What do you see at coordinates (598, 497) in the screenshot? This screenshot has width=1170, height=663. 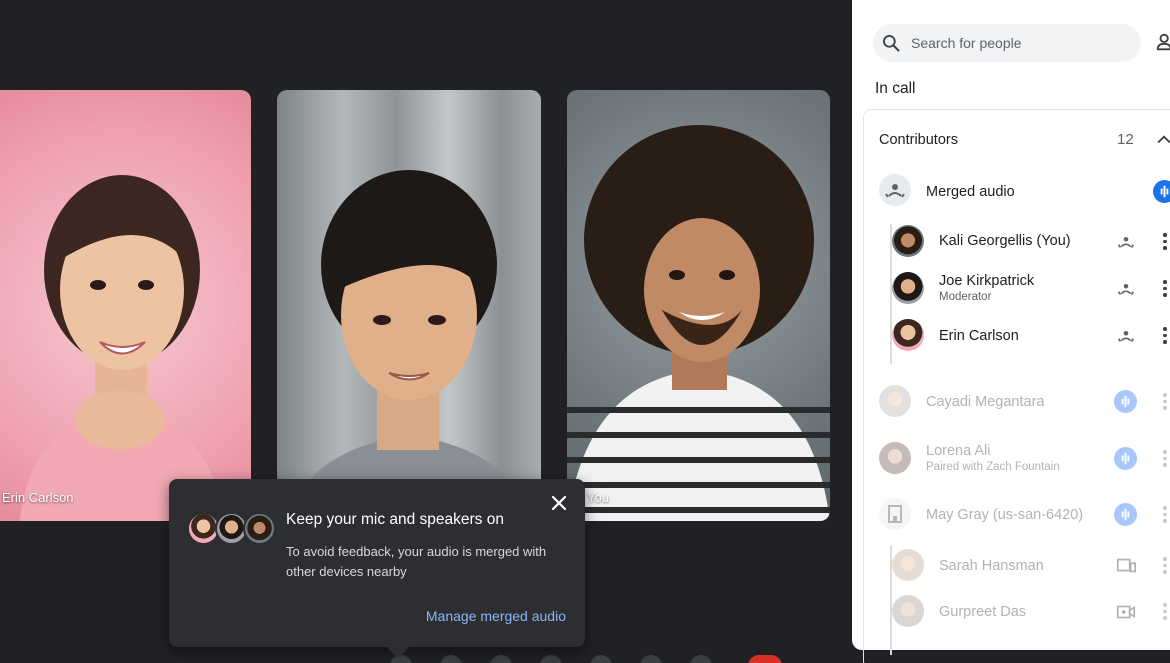 I see `tile-name: You` at bounding box center [598, 497].